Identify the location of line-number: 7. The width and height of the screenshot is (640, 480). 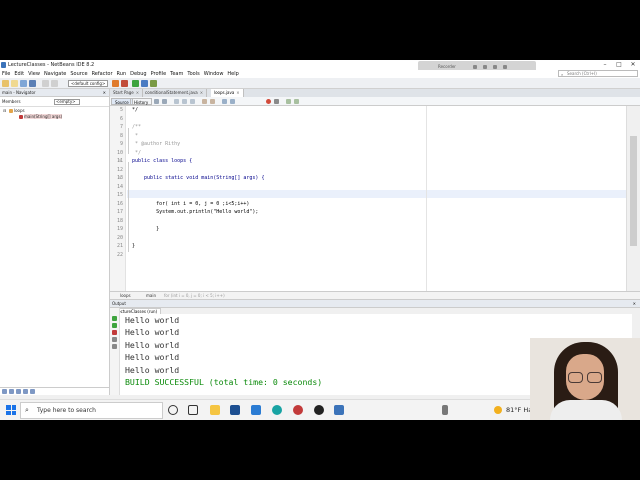
(121, 127).